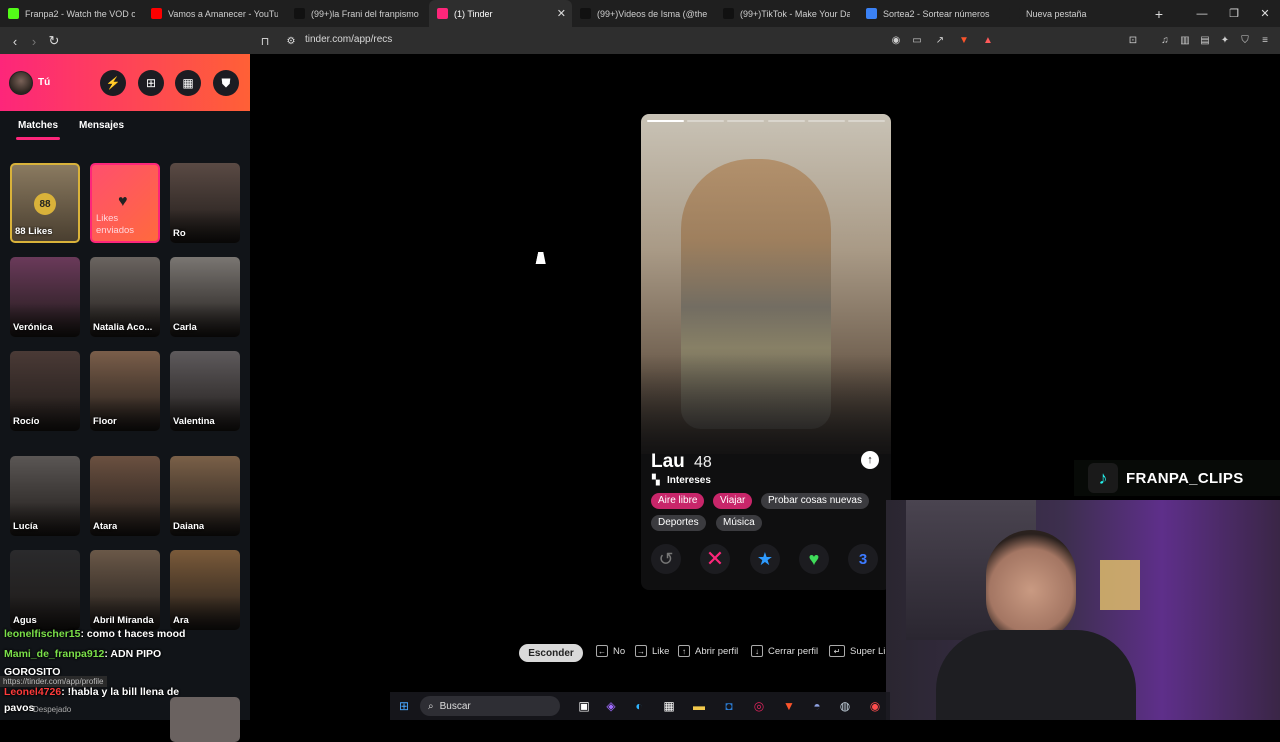 This screenshot has width=1280, height=742. I want to click on outlook-icon: ◘, so click(729, 706).